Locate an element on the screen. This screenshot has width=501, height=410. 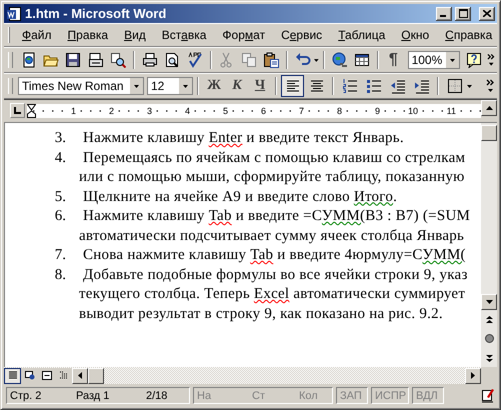
align-left-icon is located at coordinates (292, 86).